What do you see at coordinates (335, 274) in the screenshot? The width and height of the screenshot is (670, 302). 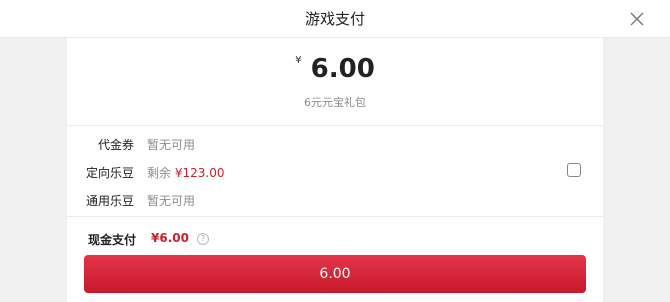 I see `pay-button: 6.00` at bounding box center [335, 274].